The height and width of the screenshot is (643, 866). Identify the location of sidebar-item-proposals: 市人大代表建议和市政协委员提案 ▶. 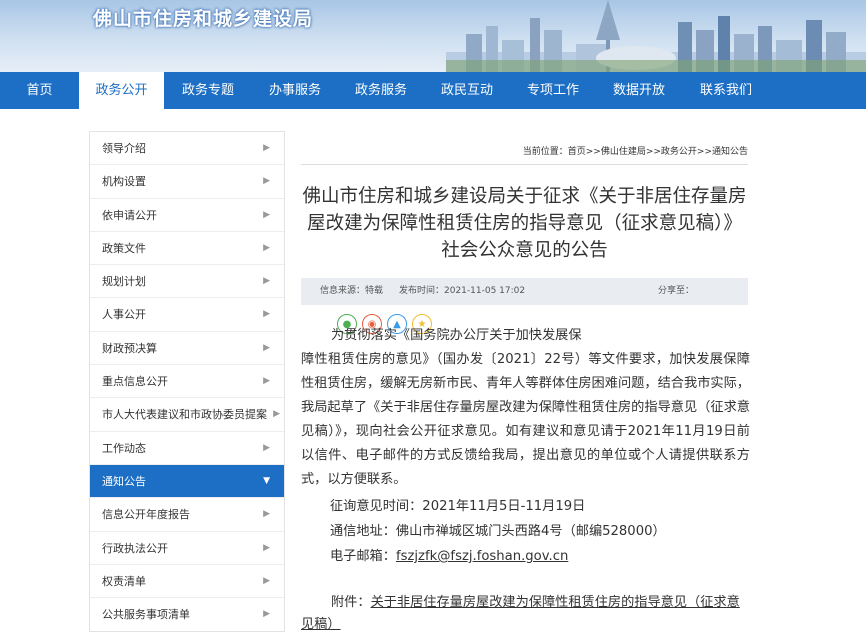
(187, 415).